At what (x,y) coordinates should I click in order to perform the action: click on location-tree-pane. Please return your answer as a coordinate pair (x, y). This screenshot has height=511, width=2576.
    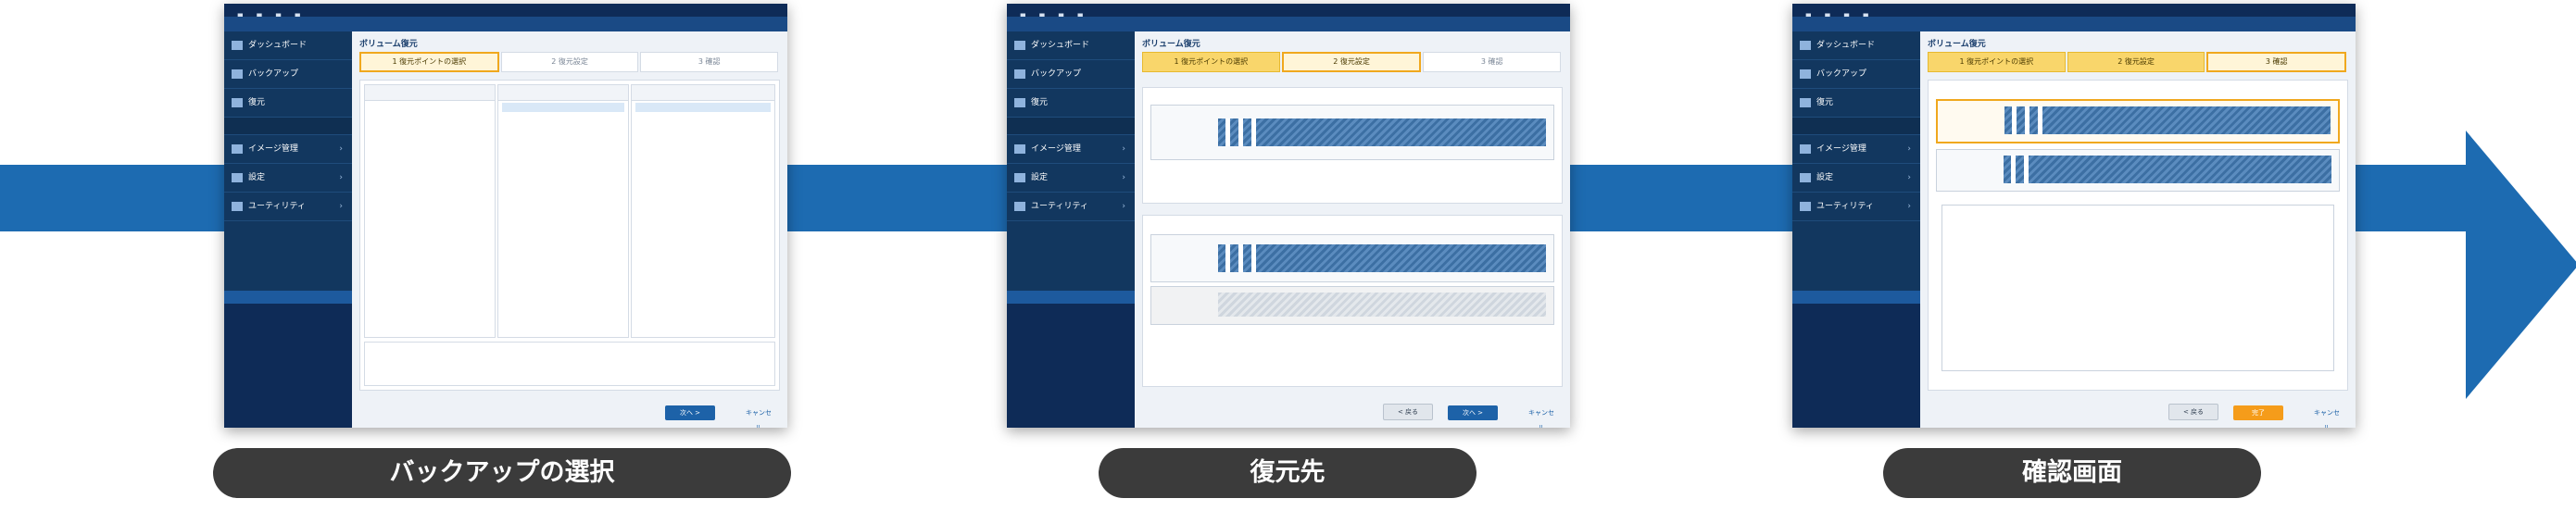
    Looking at the image, I should click on (430, 211).